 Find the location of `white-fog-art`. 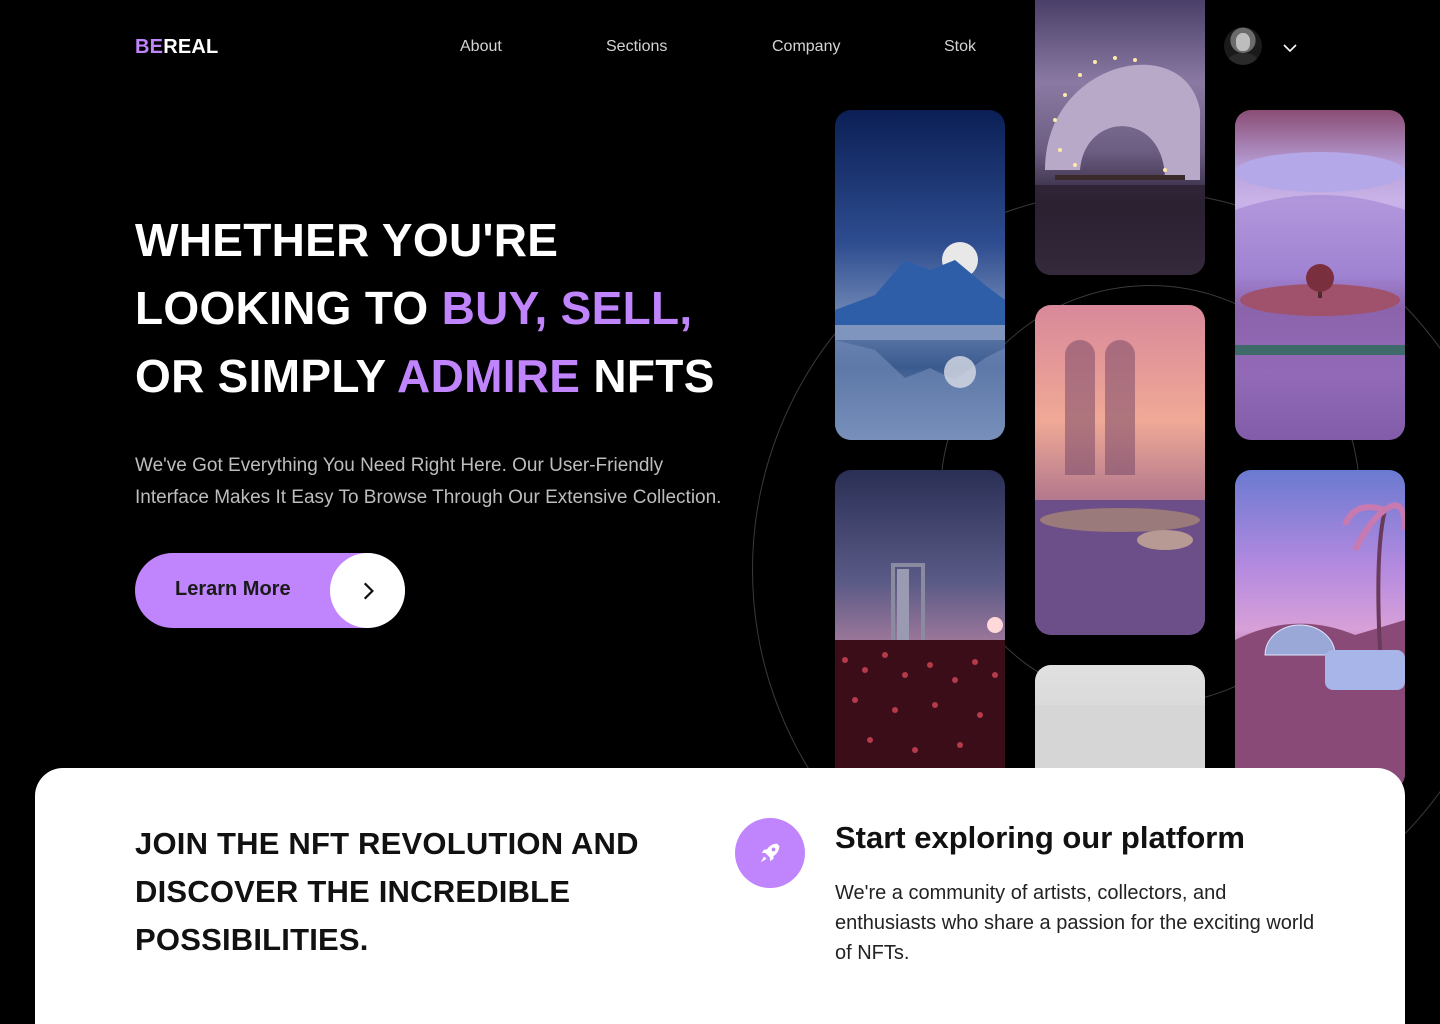

white-fog-art is located at coordinates (1120, 745).